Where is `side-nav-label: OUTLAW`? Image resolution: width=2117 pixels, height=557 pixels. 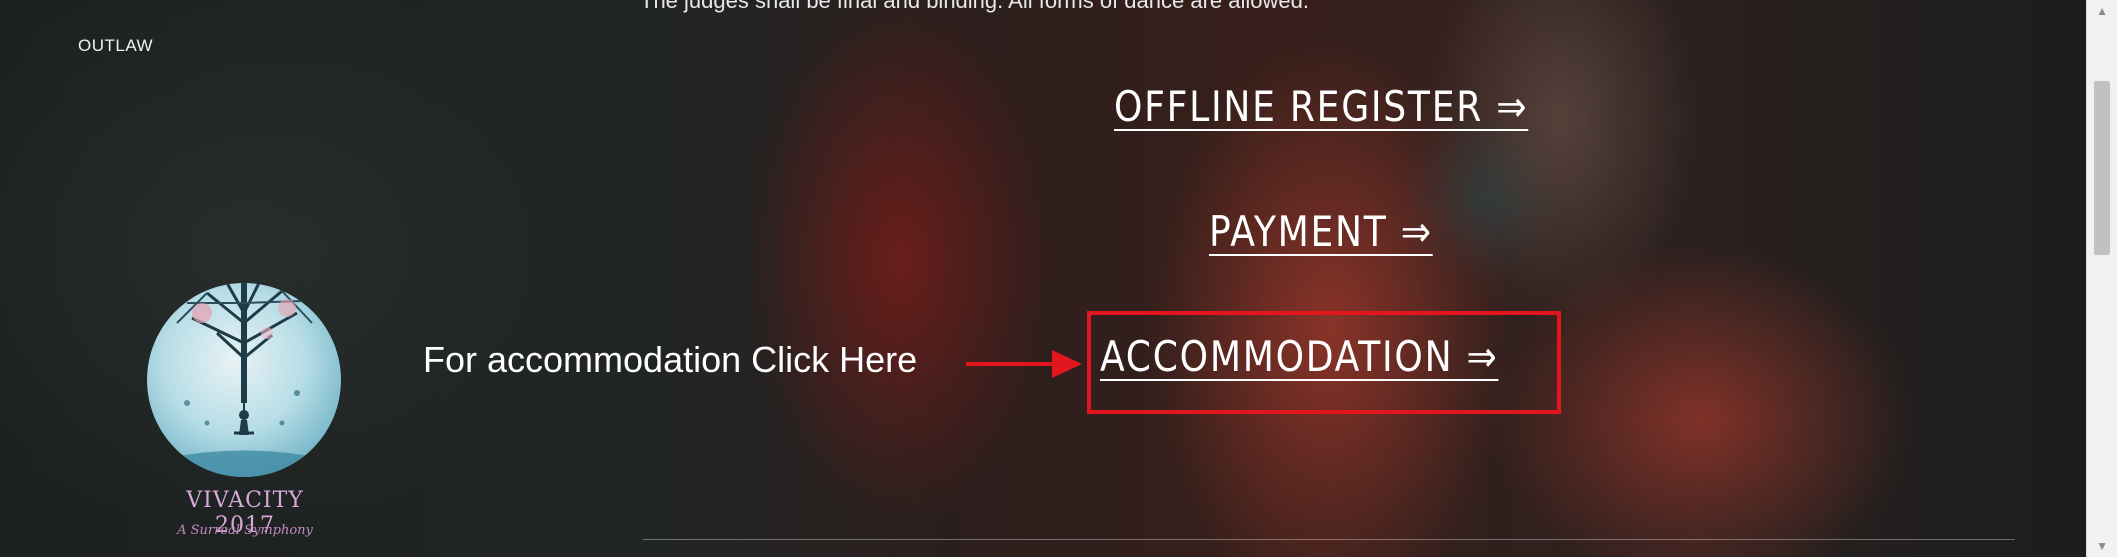
side-nav-label: OUTLAW is located at coordinates (115, 46).